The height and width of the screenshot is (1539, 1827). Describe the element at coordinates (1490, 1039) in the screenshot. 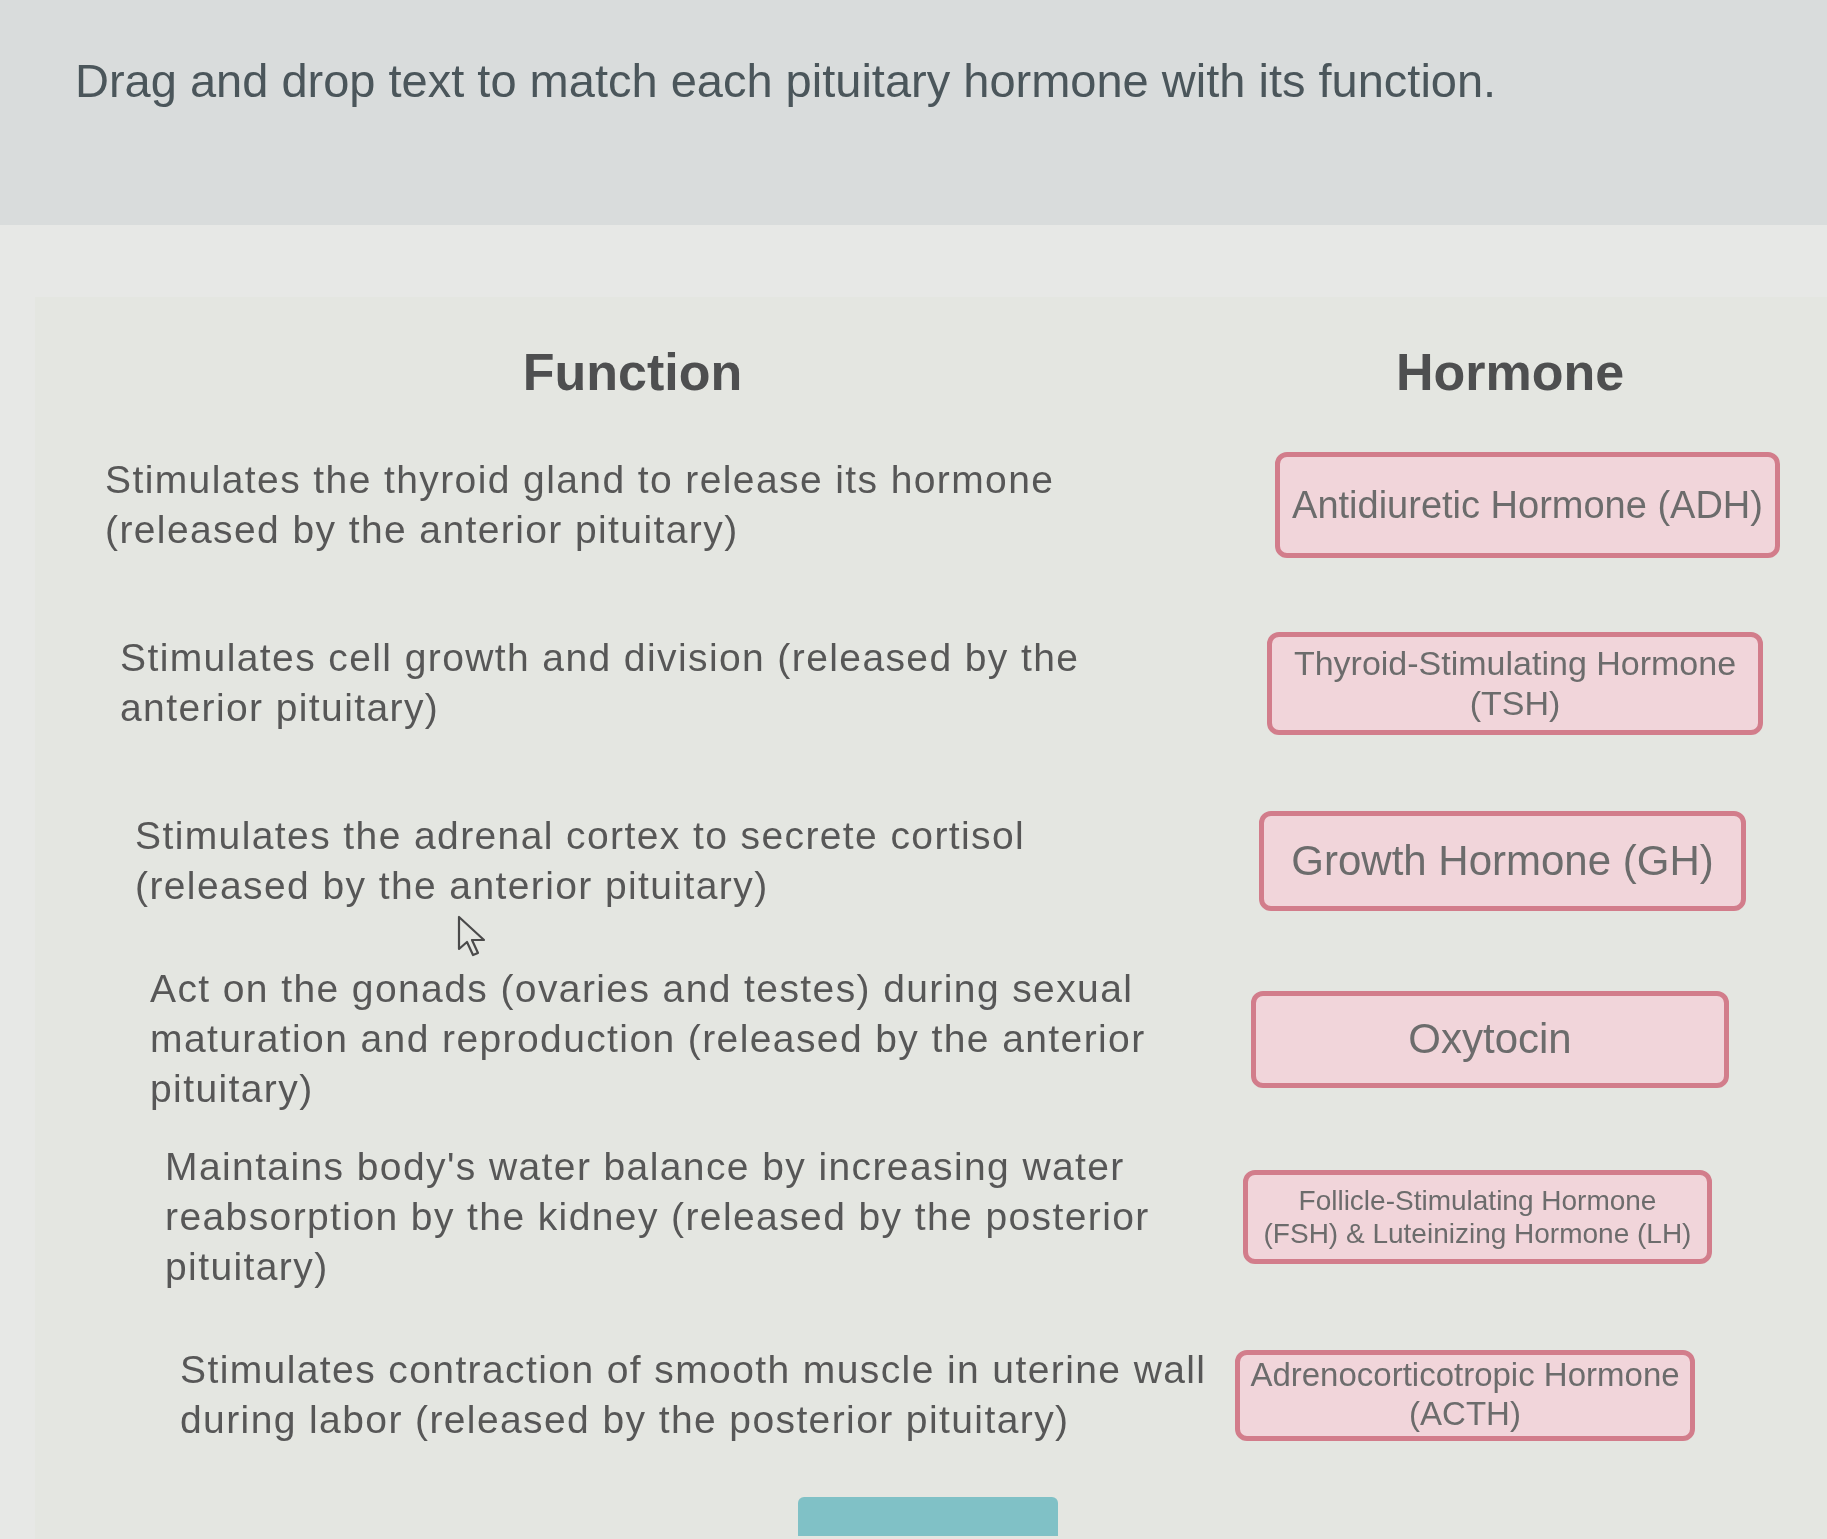

I see `hormone-card: Oxytocin` at that location.